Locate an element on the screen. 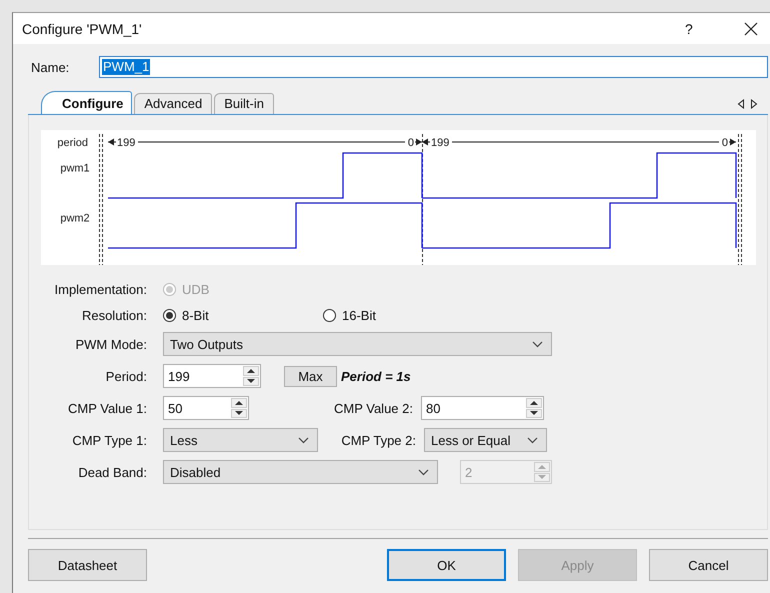 Image resolution: width=770 pixels, height=593 pixels. period-note: Period = 1s is located at coordinates (376, 376).